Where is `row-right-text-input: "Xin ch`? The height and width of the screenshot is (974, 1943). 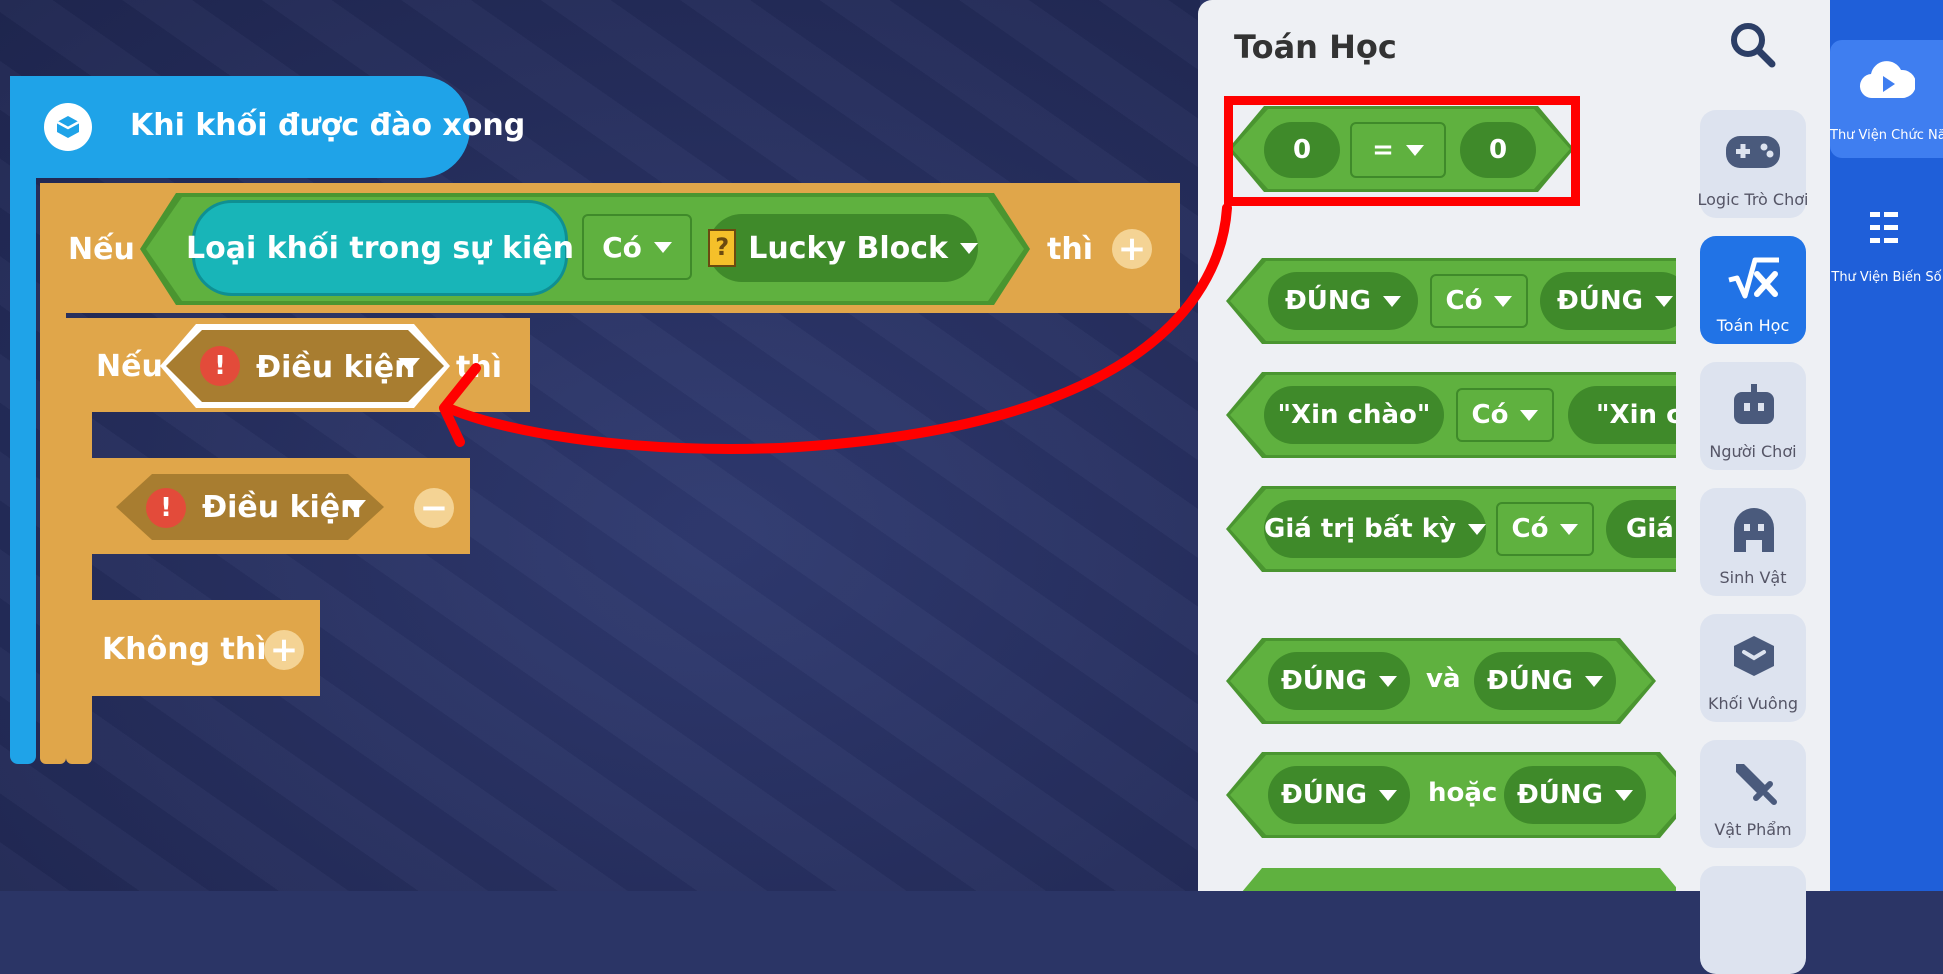
row-right-text-input: "Xin ch is located at coordinates (1622, 415).